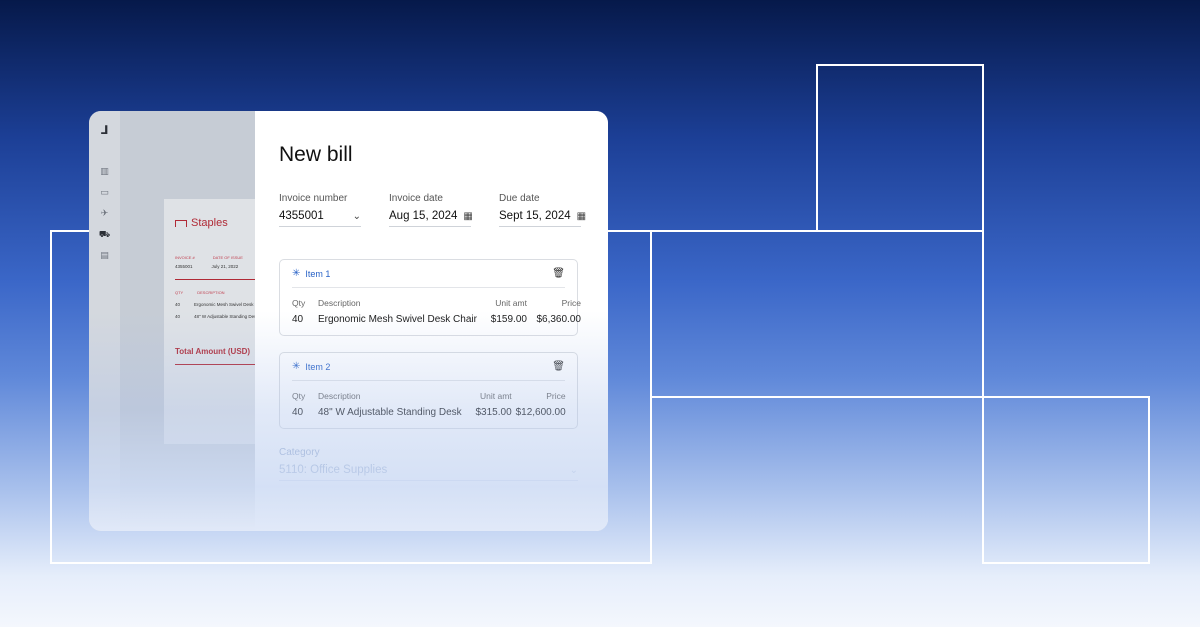 This screenshot has width=1200, height=627. I want to click on invoice-line: 40 48" W Adjustable Standing Desk, so click(219, 316).